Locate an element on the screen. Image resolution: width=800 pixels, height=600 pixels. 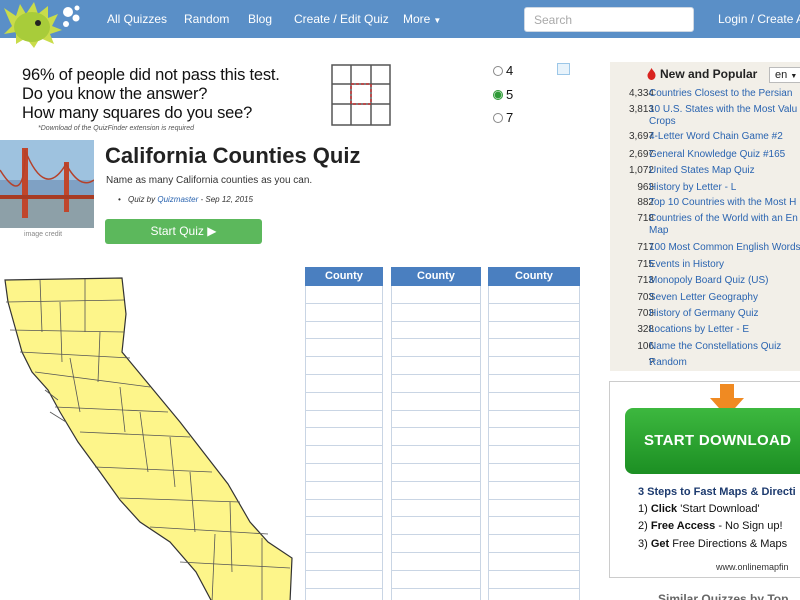
nav-more-label: More is located at coordinates (417, 19).